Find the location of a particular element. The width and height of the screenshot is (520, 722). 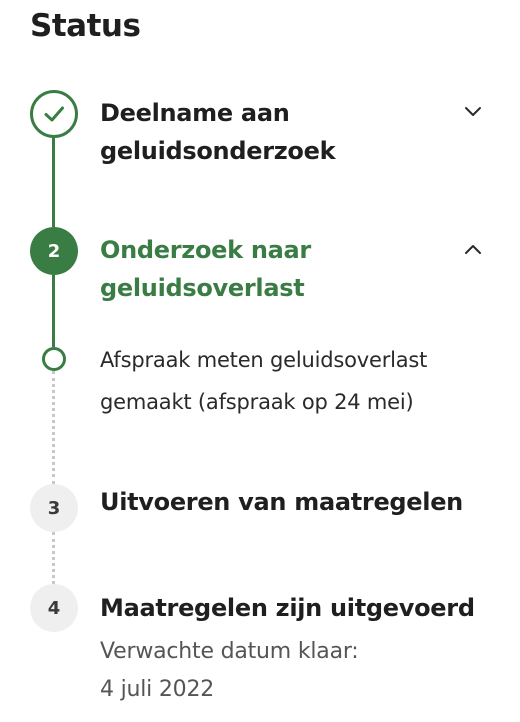

step-4-subtitle-line1: Verwachte datum klaar: is located at coordinates (229, 651).